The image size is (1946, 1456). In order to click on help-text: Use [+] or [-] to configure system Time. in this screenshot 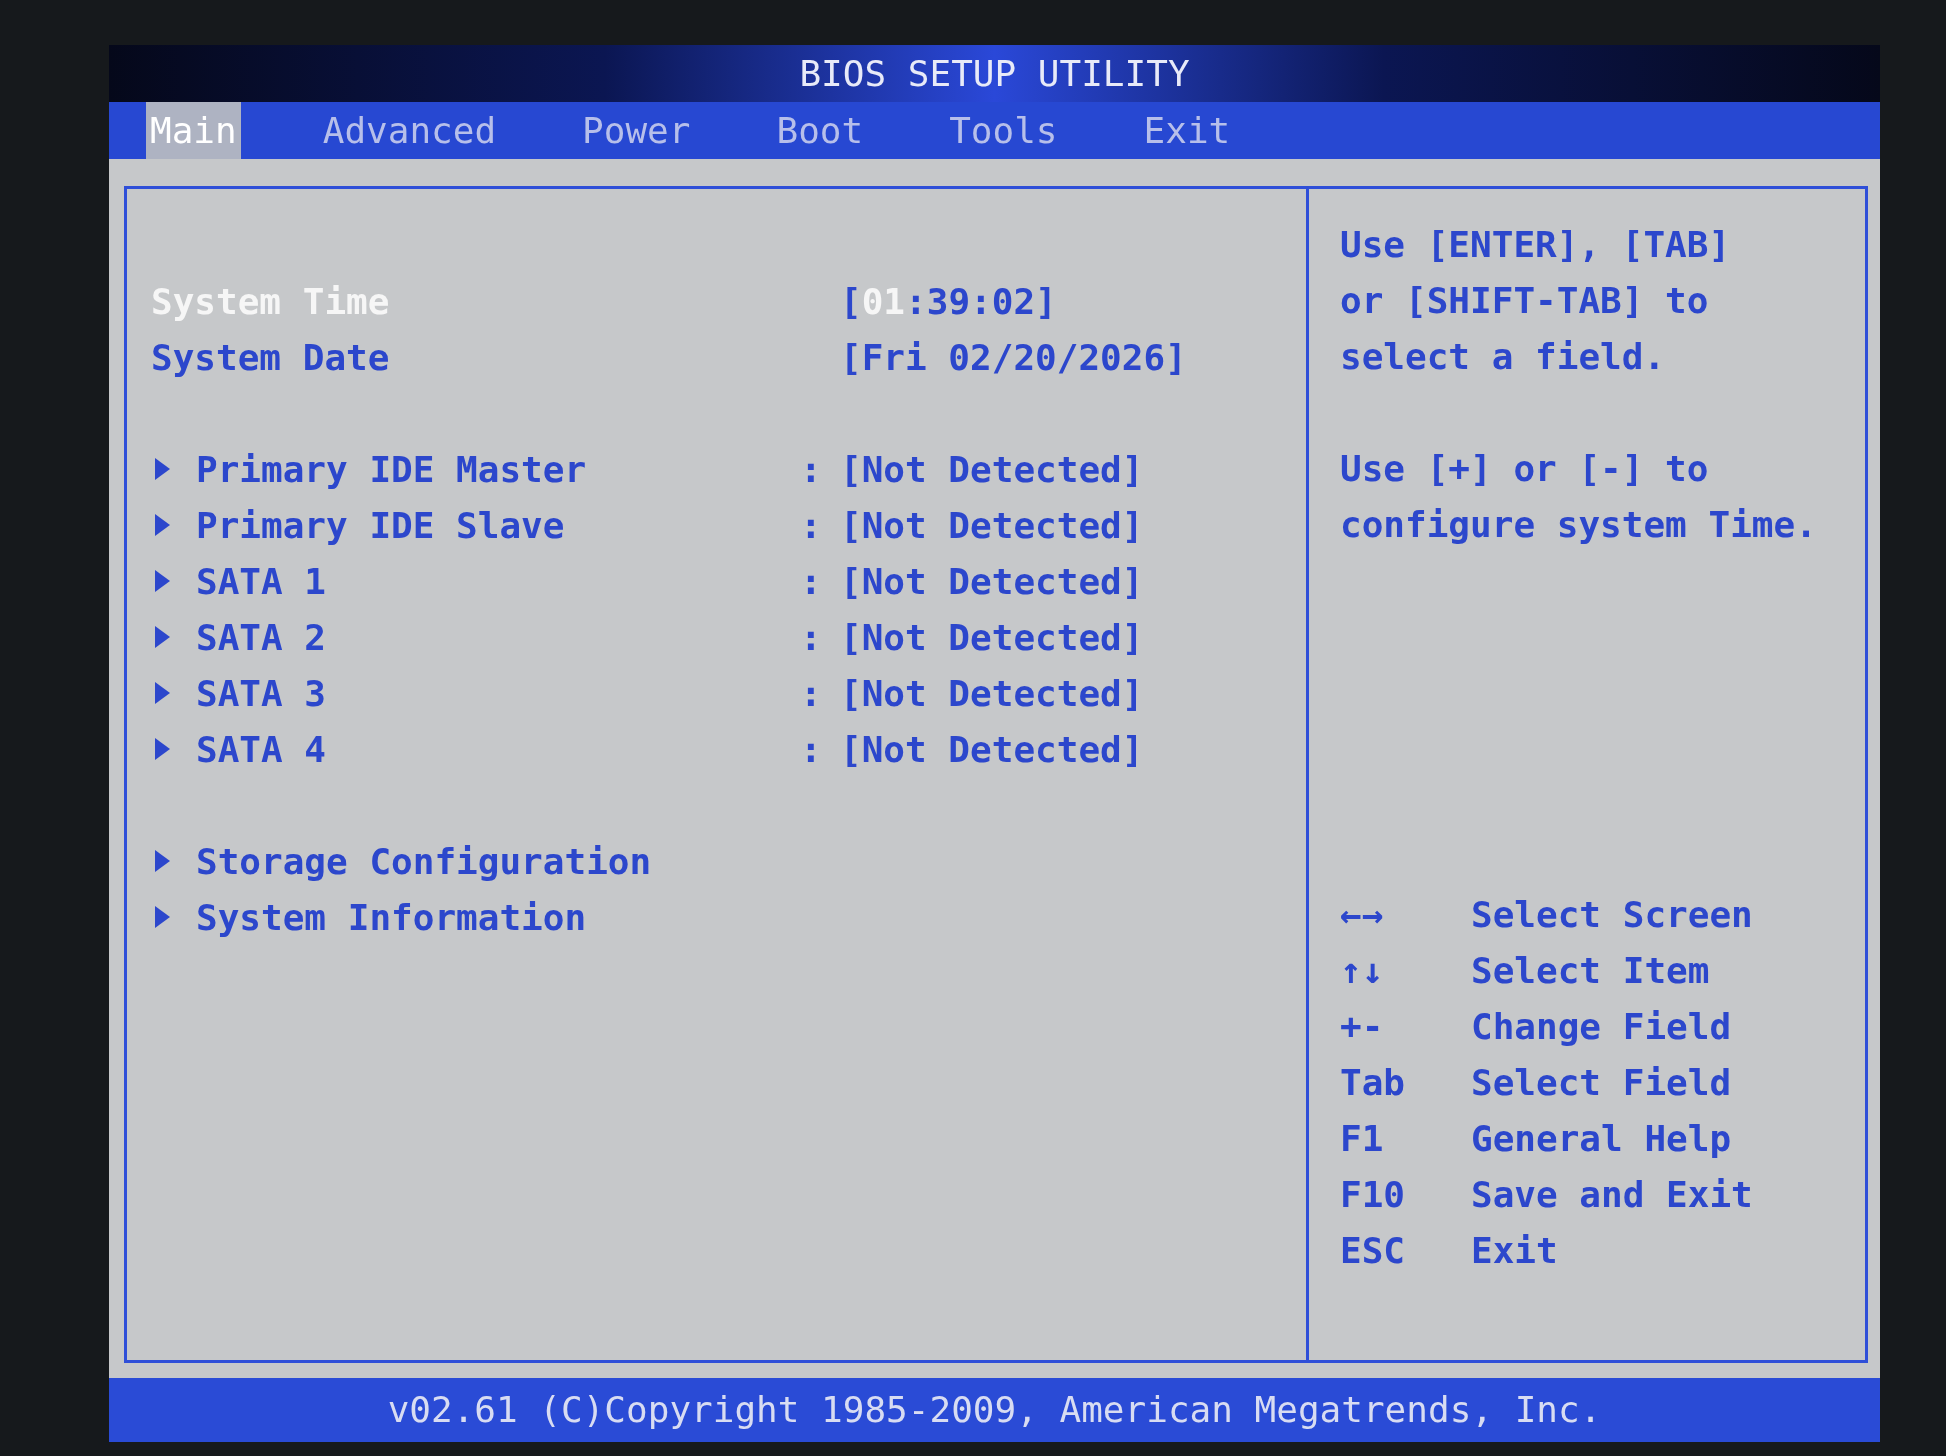, I will do `click(1578, 497)`.